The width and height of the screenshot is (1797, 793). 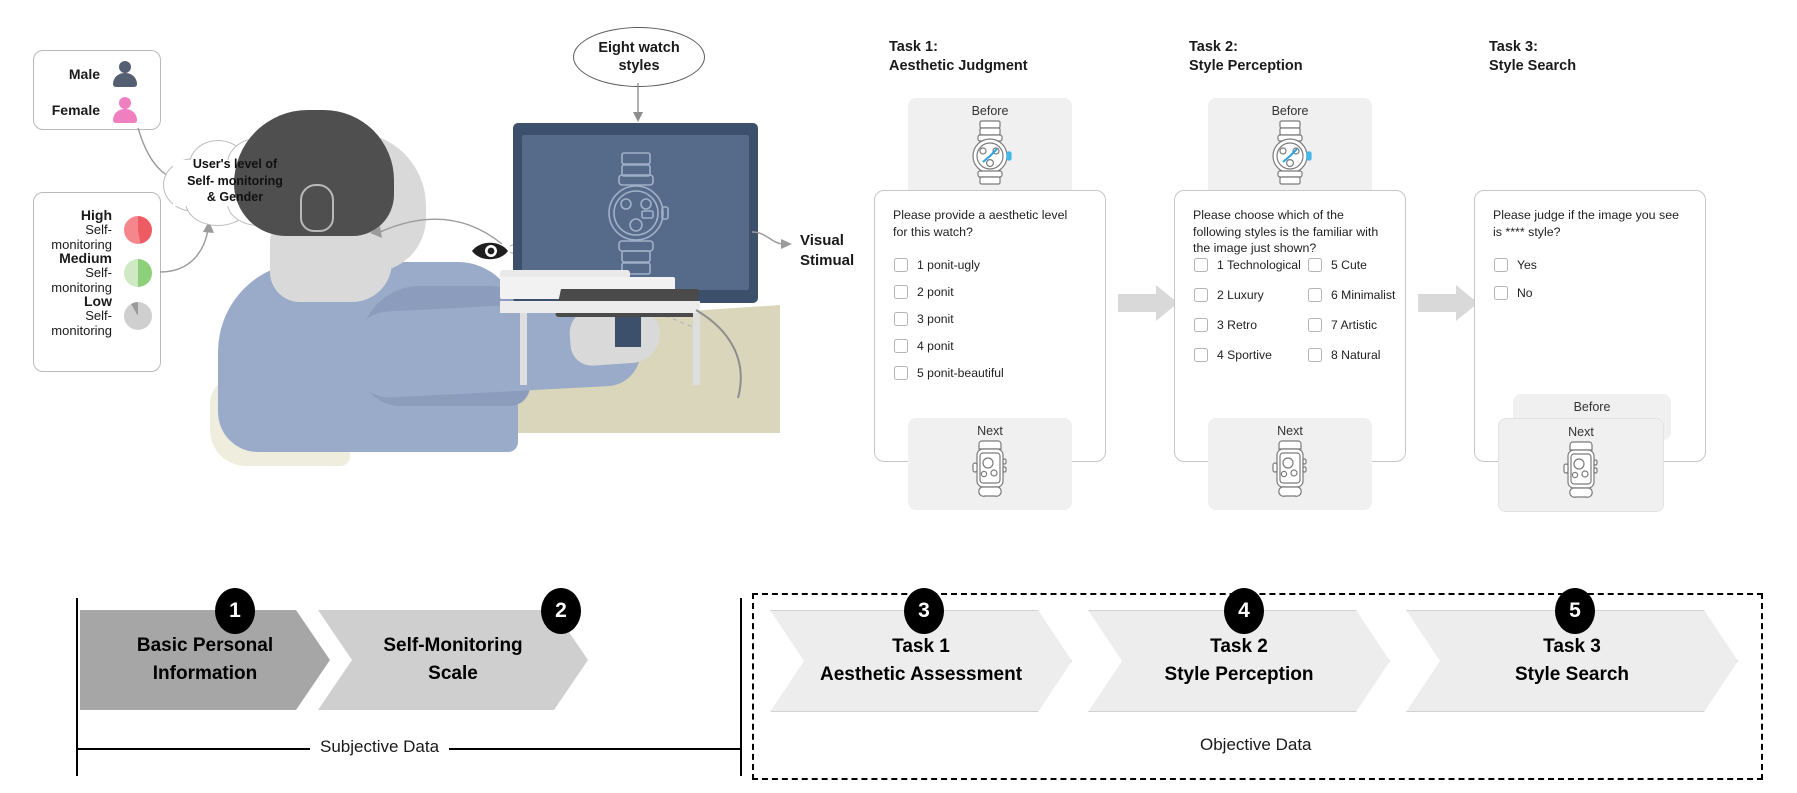 What do you see at coordinates (994, 292) in the screenshot?
I see `task-1-option: 2 ponit` at bounding box center [994, 292].